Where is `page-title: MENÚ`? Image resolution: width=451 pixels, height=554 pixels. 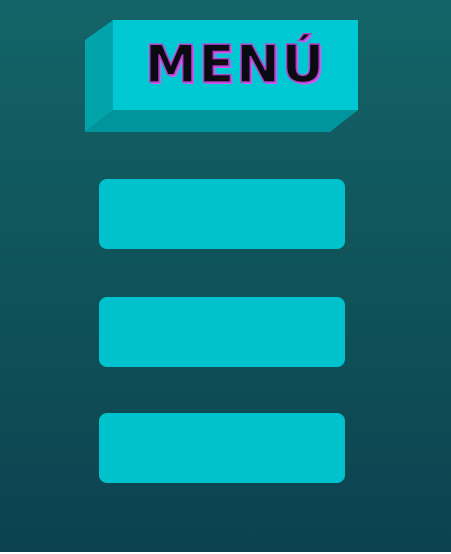 page-title: MENÚ is located at coordinates (235, 65).